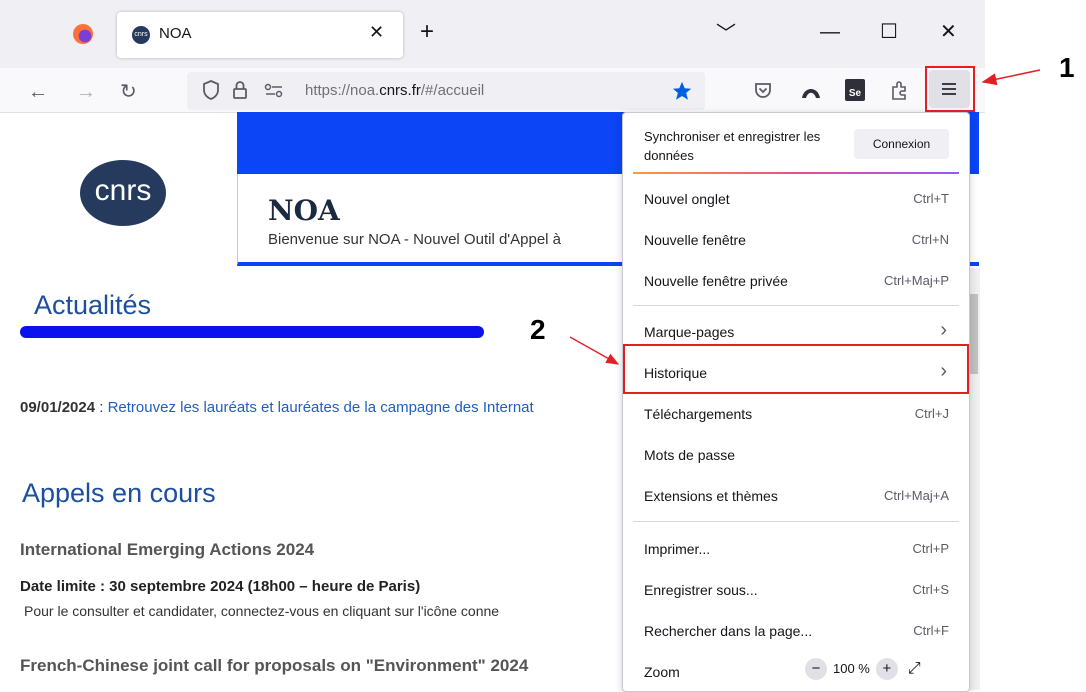 This screenshot has height=692, width=1086. I want to click on arrow-to-menu, so click(1011, 77).